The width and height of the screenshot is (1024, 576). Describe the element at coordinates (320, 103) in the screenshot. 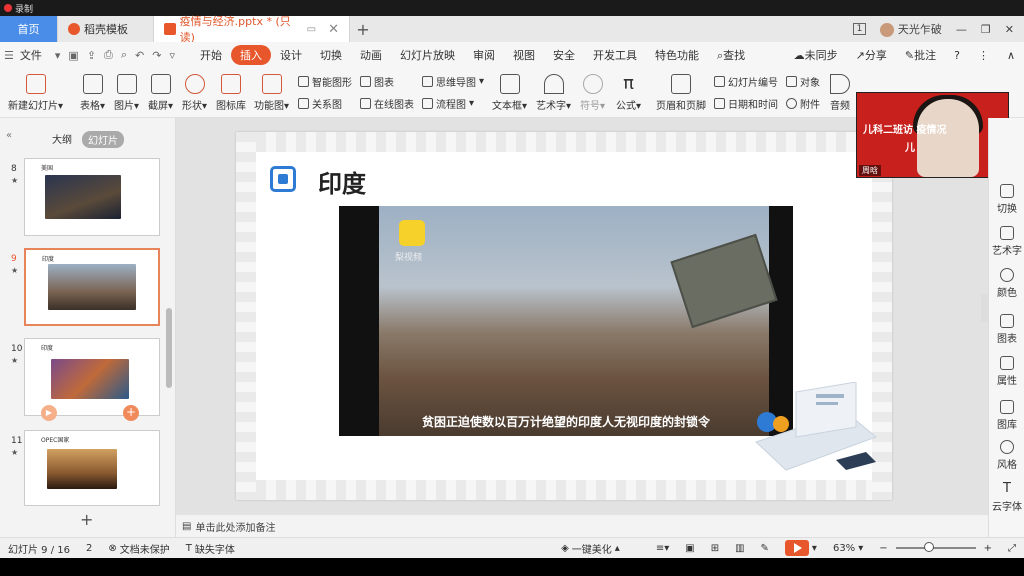

I see `relation-chart-button: 关系图` at that location.